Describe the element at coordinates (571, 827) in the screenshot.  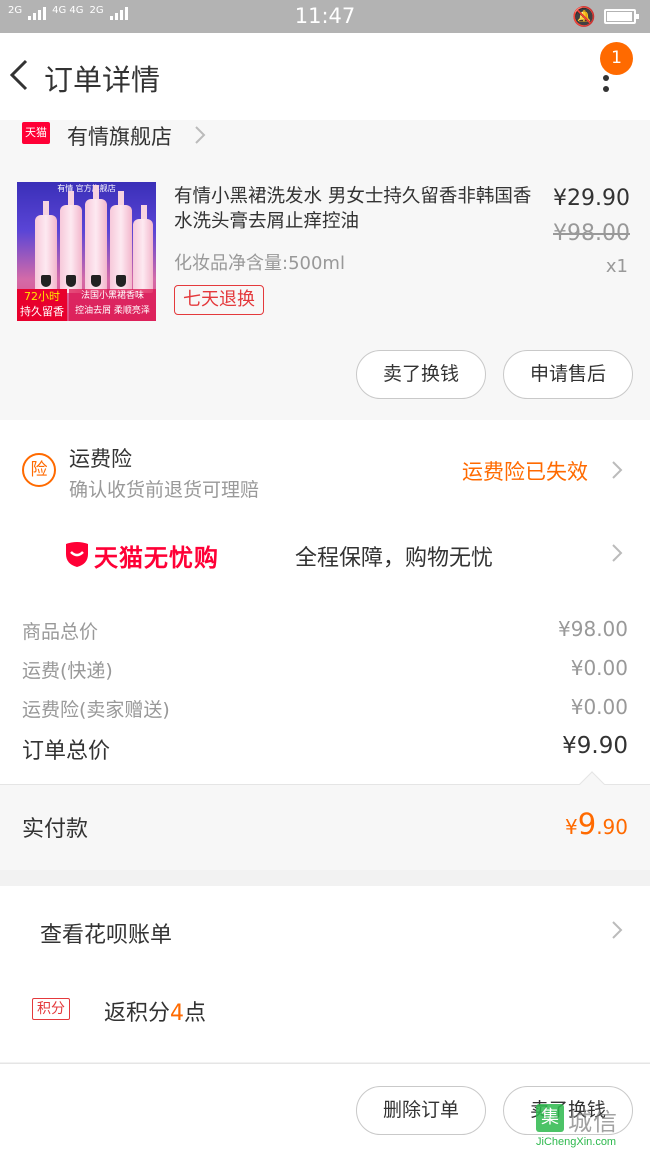
I see `currency-symbol: ¥` at that location.